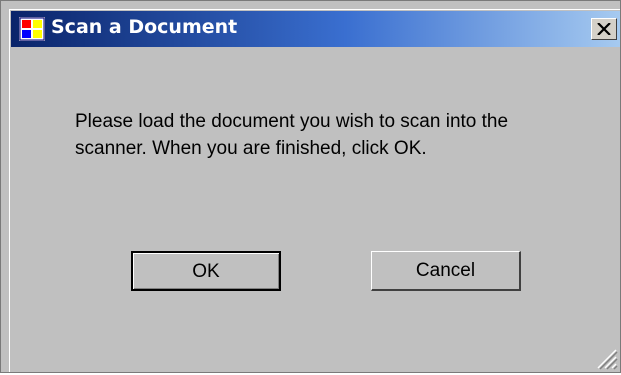  Describe the element at coordinates (206, 271) in the screenshot. I see `ok-button: OK` at that location.